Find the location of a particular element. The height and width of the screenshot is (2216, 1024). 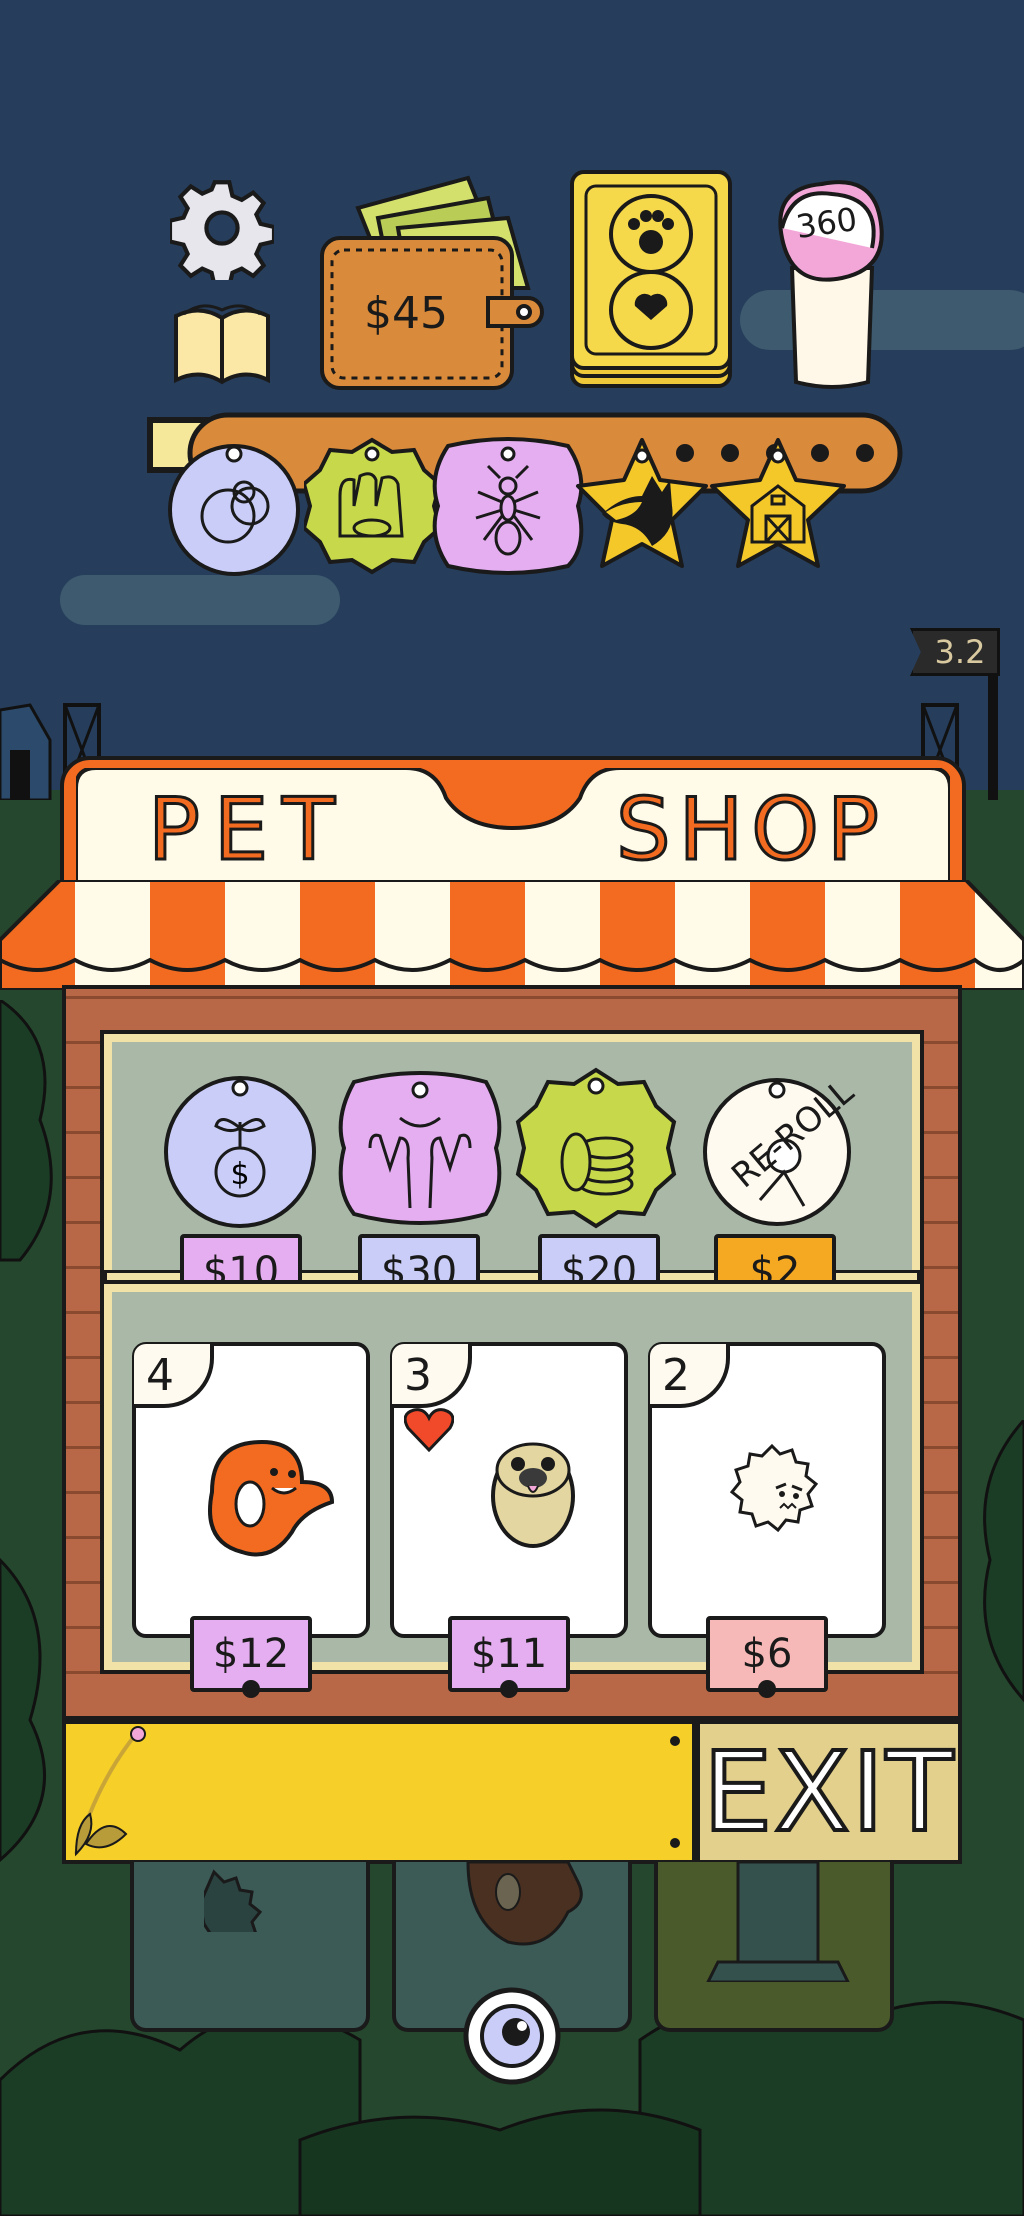

pet-level: 4 is located at coordinates (160, 1375).